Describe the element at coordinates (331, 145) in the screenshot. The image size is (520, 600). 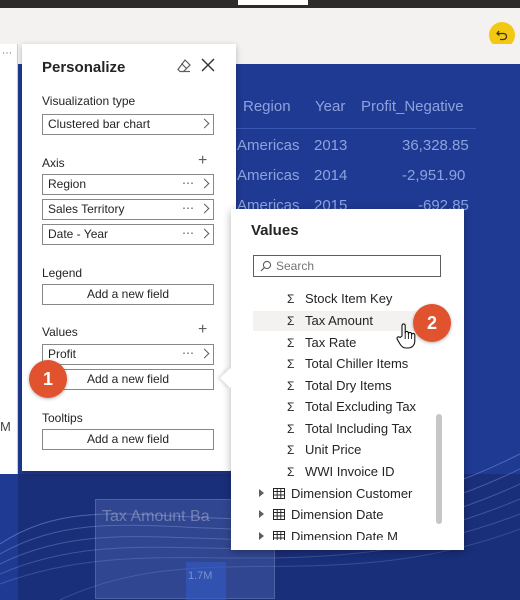
I see `table-cell: 2013` at that location.